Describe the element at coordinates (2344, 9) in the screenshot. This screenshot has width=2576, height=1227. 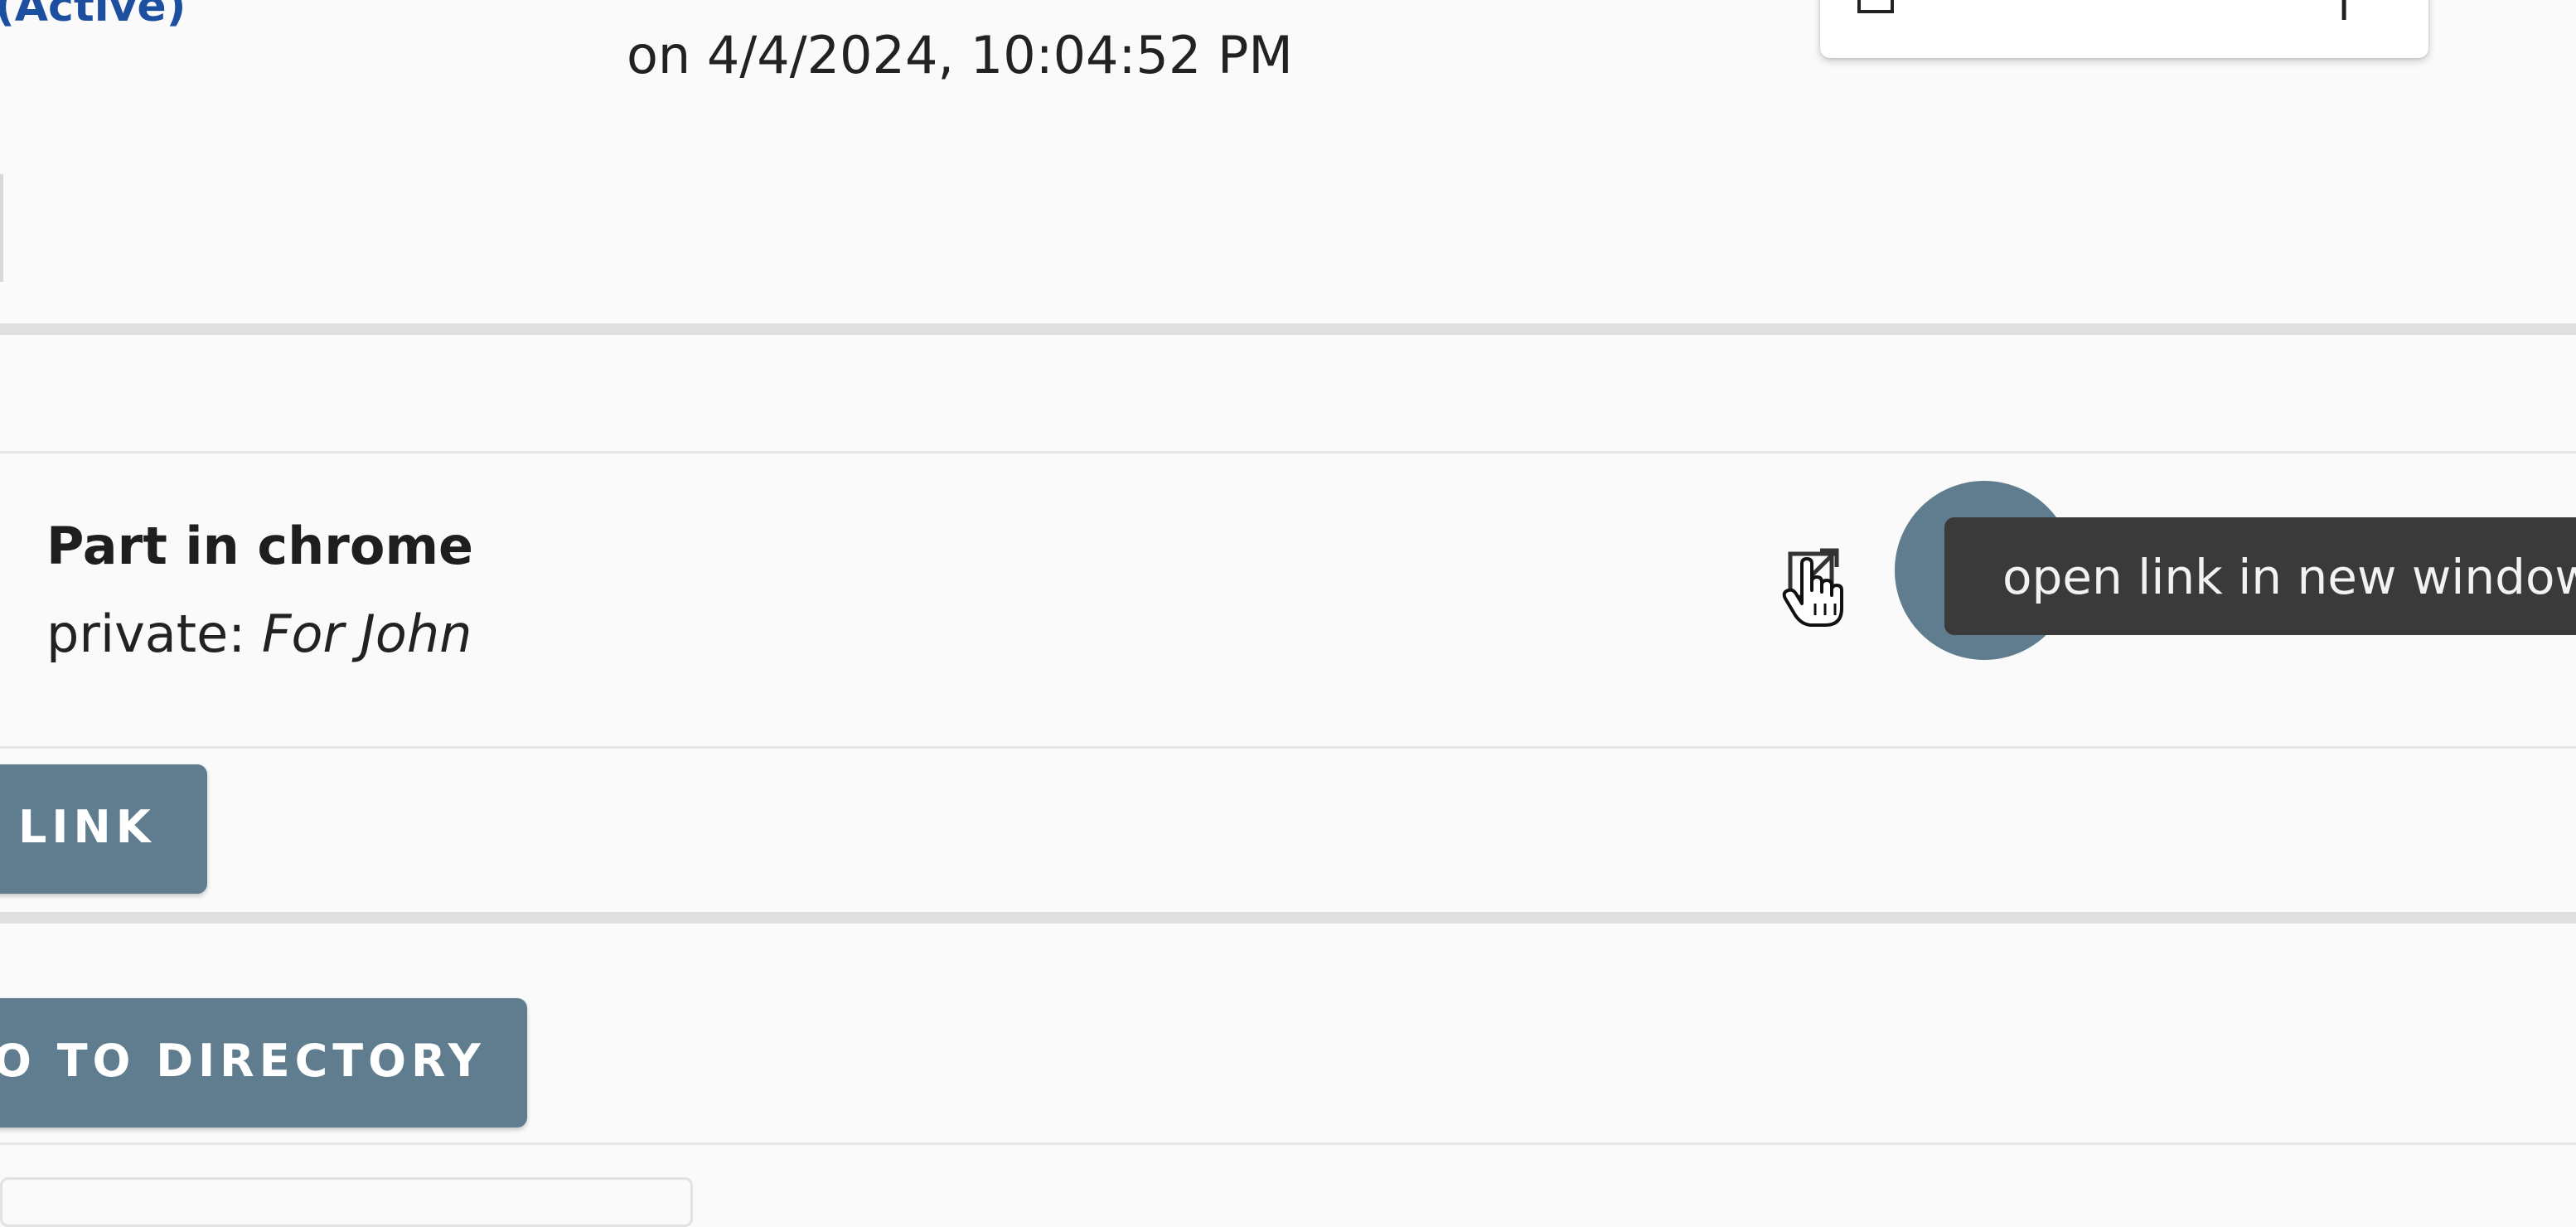
I see `plus-icon: |` at that location.